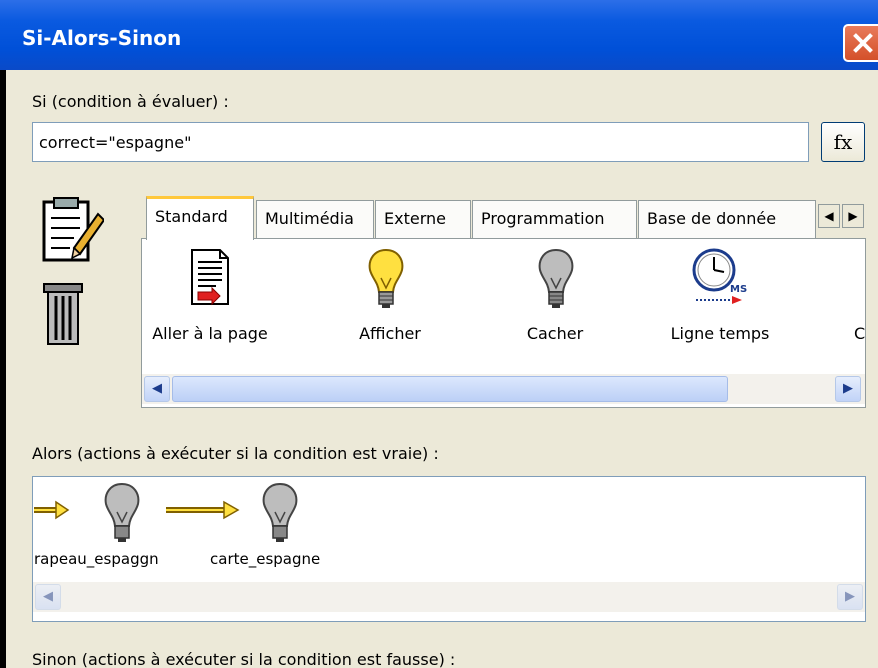  I want to click on palette-scrollbar: ◀ ▶, so click(503, 389).